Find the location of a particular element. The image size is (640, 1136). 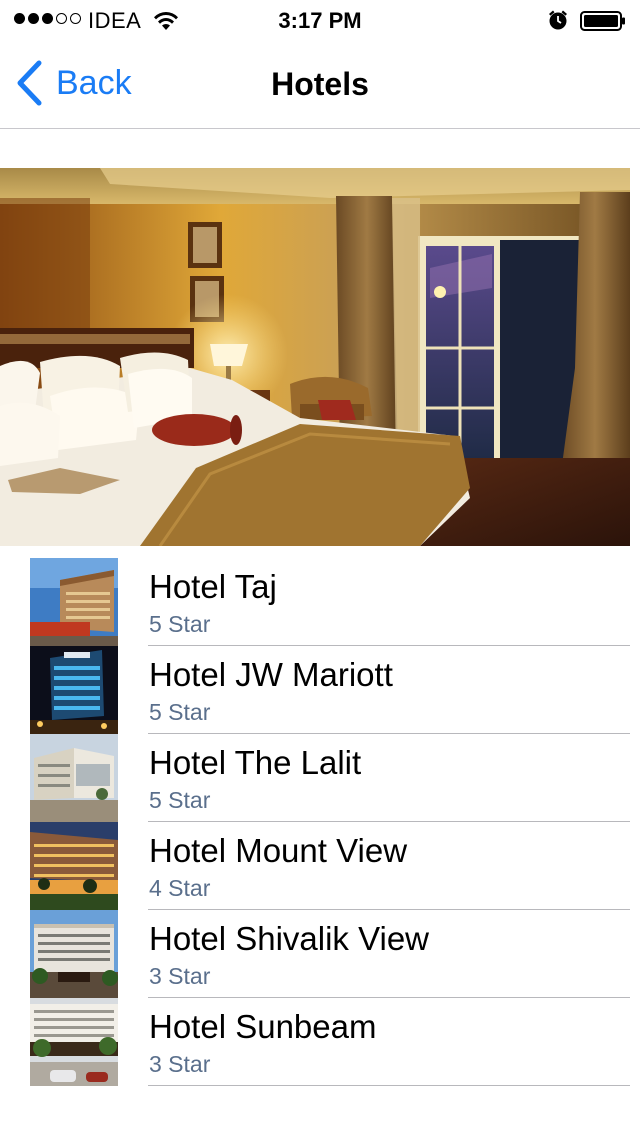

page-title: Hotels is located at coordinates (320, 84).